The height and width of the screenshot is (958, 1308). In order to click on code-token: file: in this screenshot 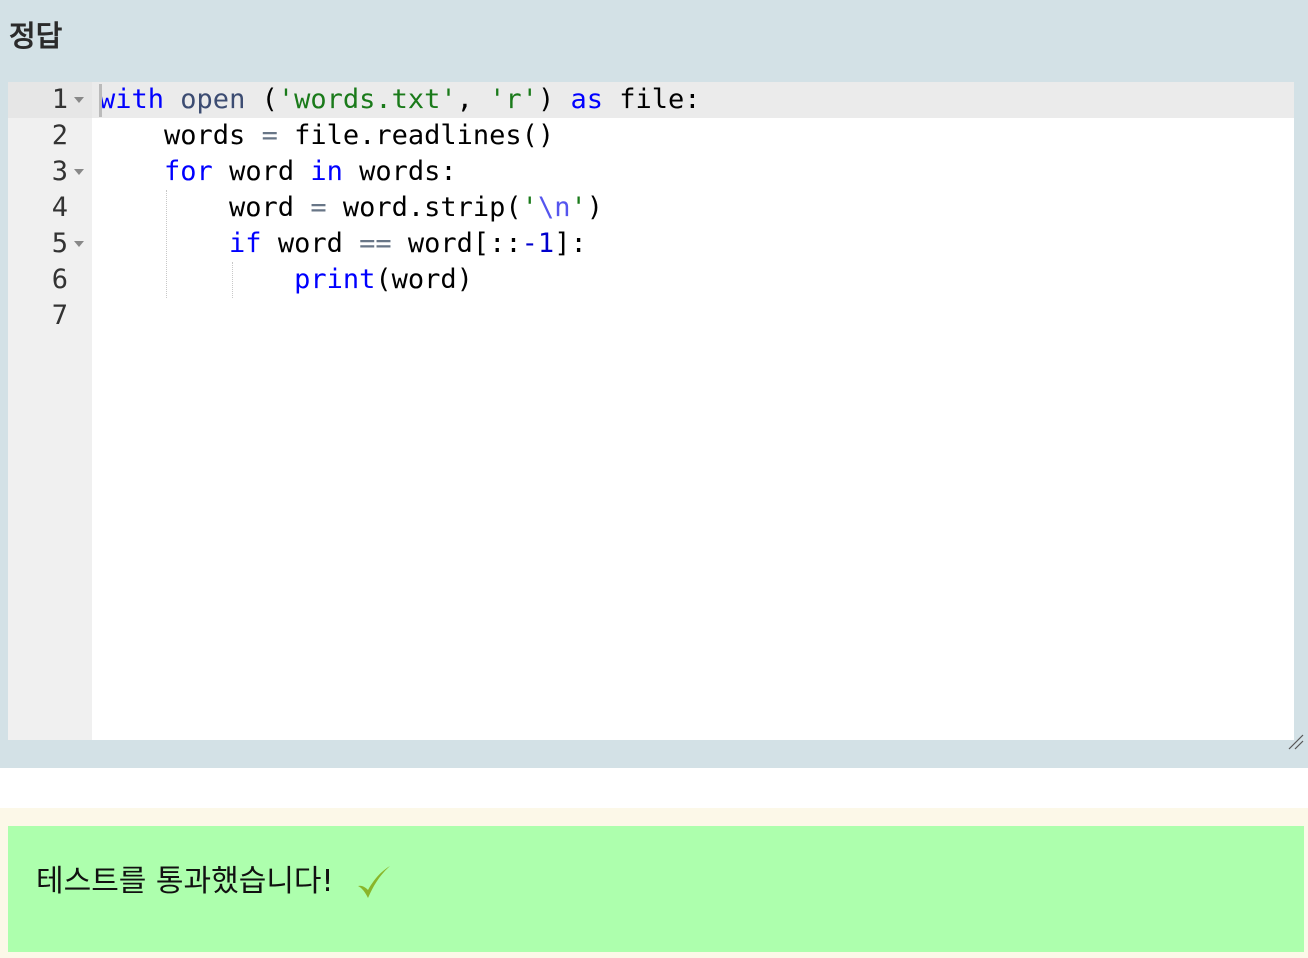, I will do `click(651, 99)`.